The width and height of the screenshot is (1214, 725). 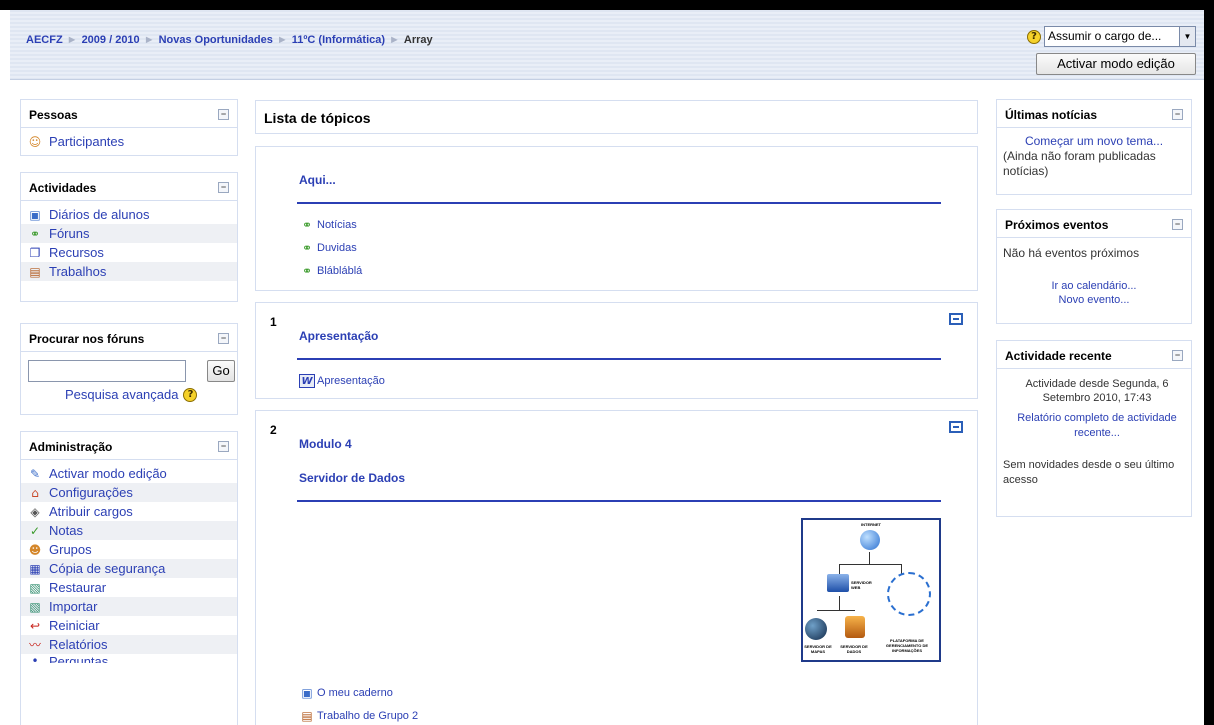 What do you see at coordinates (909, 594) in the screenshot?
I see `platform-cycle-icon` at bounding box center [909, 594].